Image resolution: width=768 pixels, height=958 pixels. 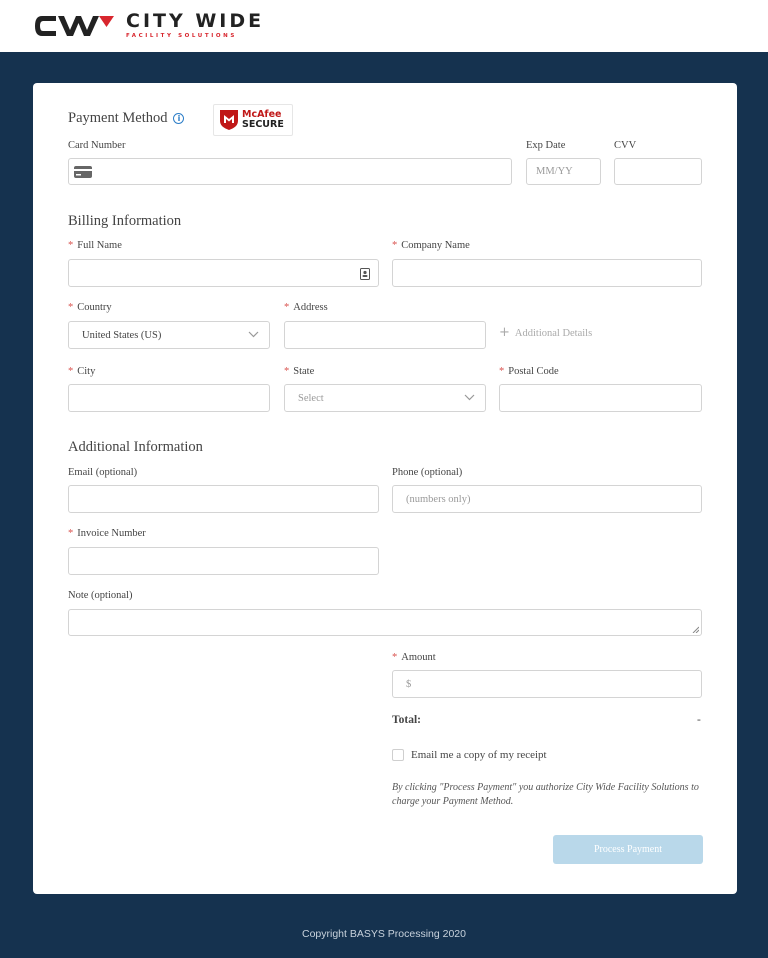 What do you see at coordinates (547, 684) in the screenshot?
I see `amount-input: $` at bounding box center [547, 684].